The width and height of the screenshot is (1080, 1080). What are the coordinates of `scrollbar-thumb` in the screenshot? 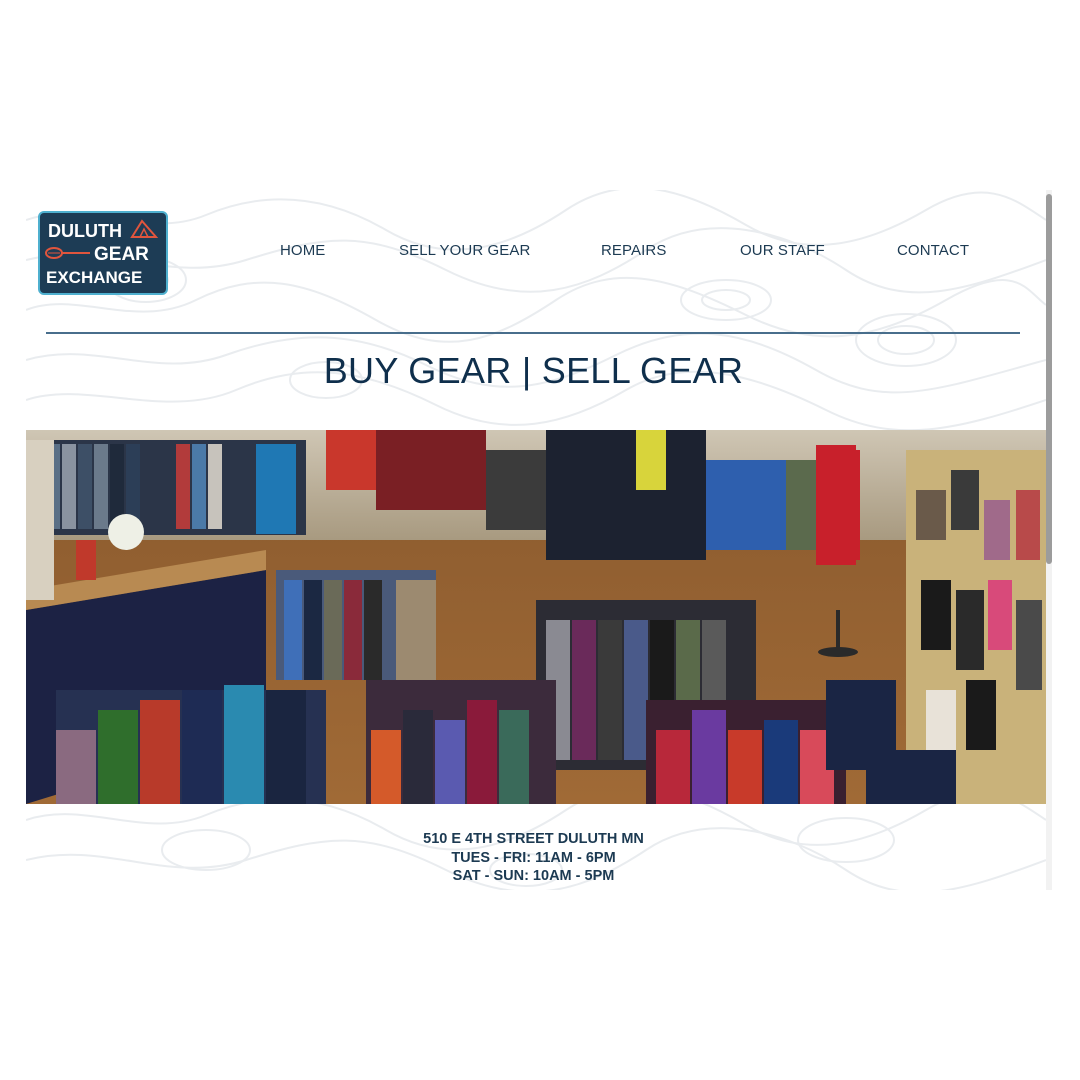 It's located at (1049, 379).